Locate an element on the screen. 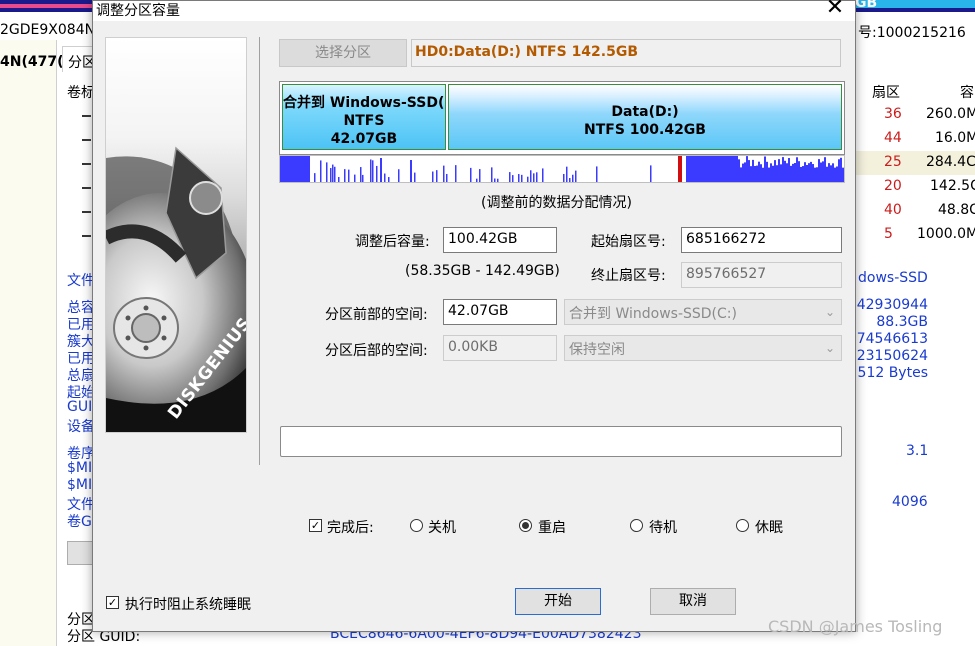  segment-label: 合并到 Windows-SSD(C is located at coordinates (364, 103).